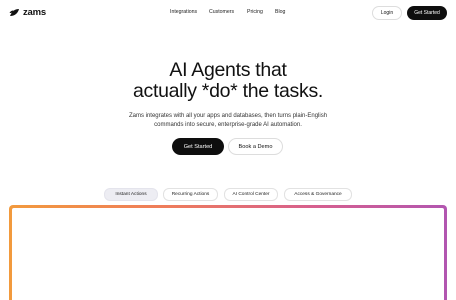  What do you see at coordinates (198, 146) in the screenshot?
I see `hero-get-started-button: Get Started` at bounding box center [198, 146].